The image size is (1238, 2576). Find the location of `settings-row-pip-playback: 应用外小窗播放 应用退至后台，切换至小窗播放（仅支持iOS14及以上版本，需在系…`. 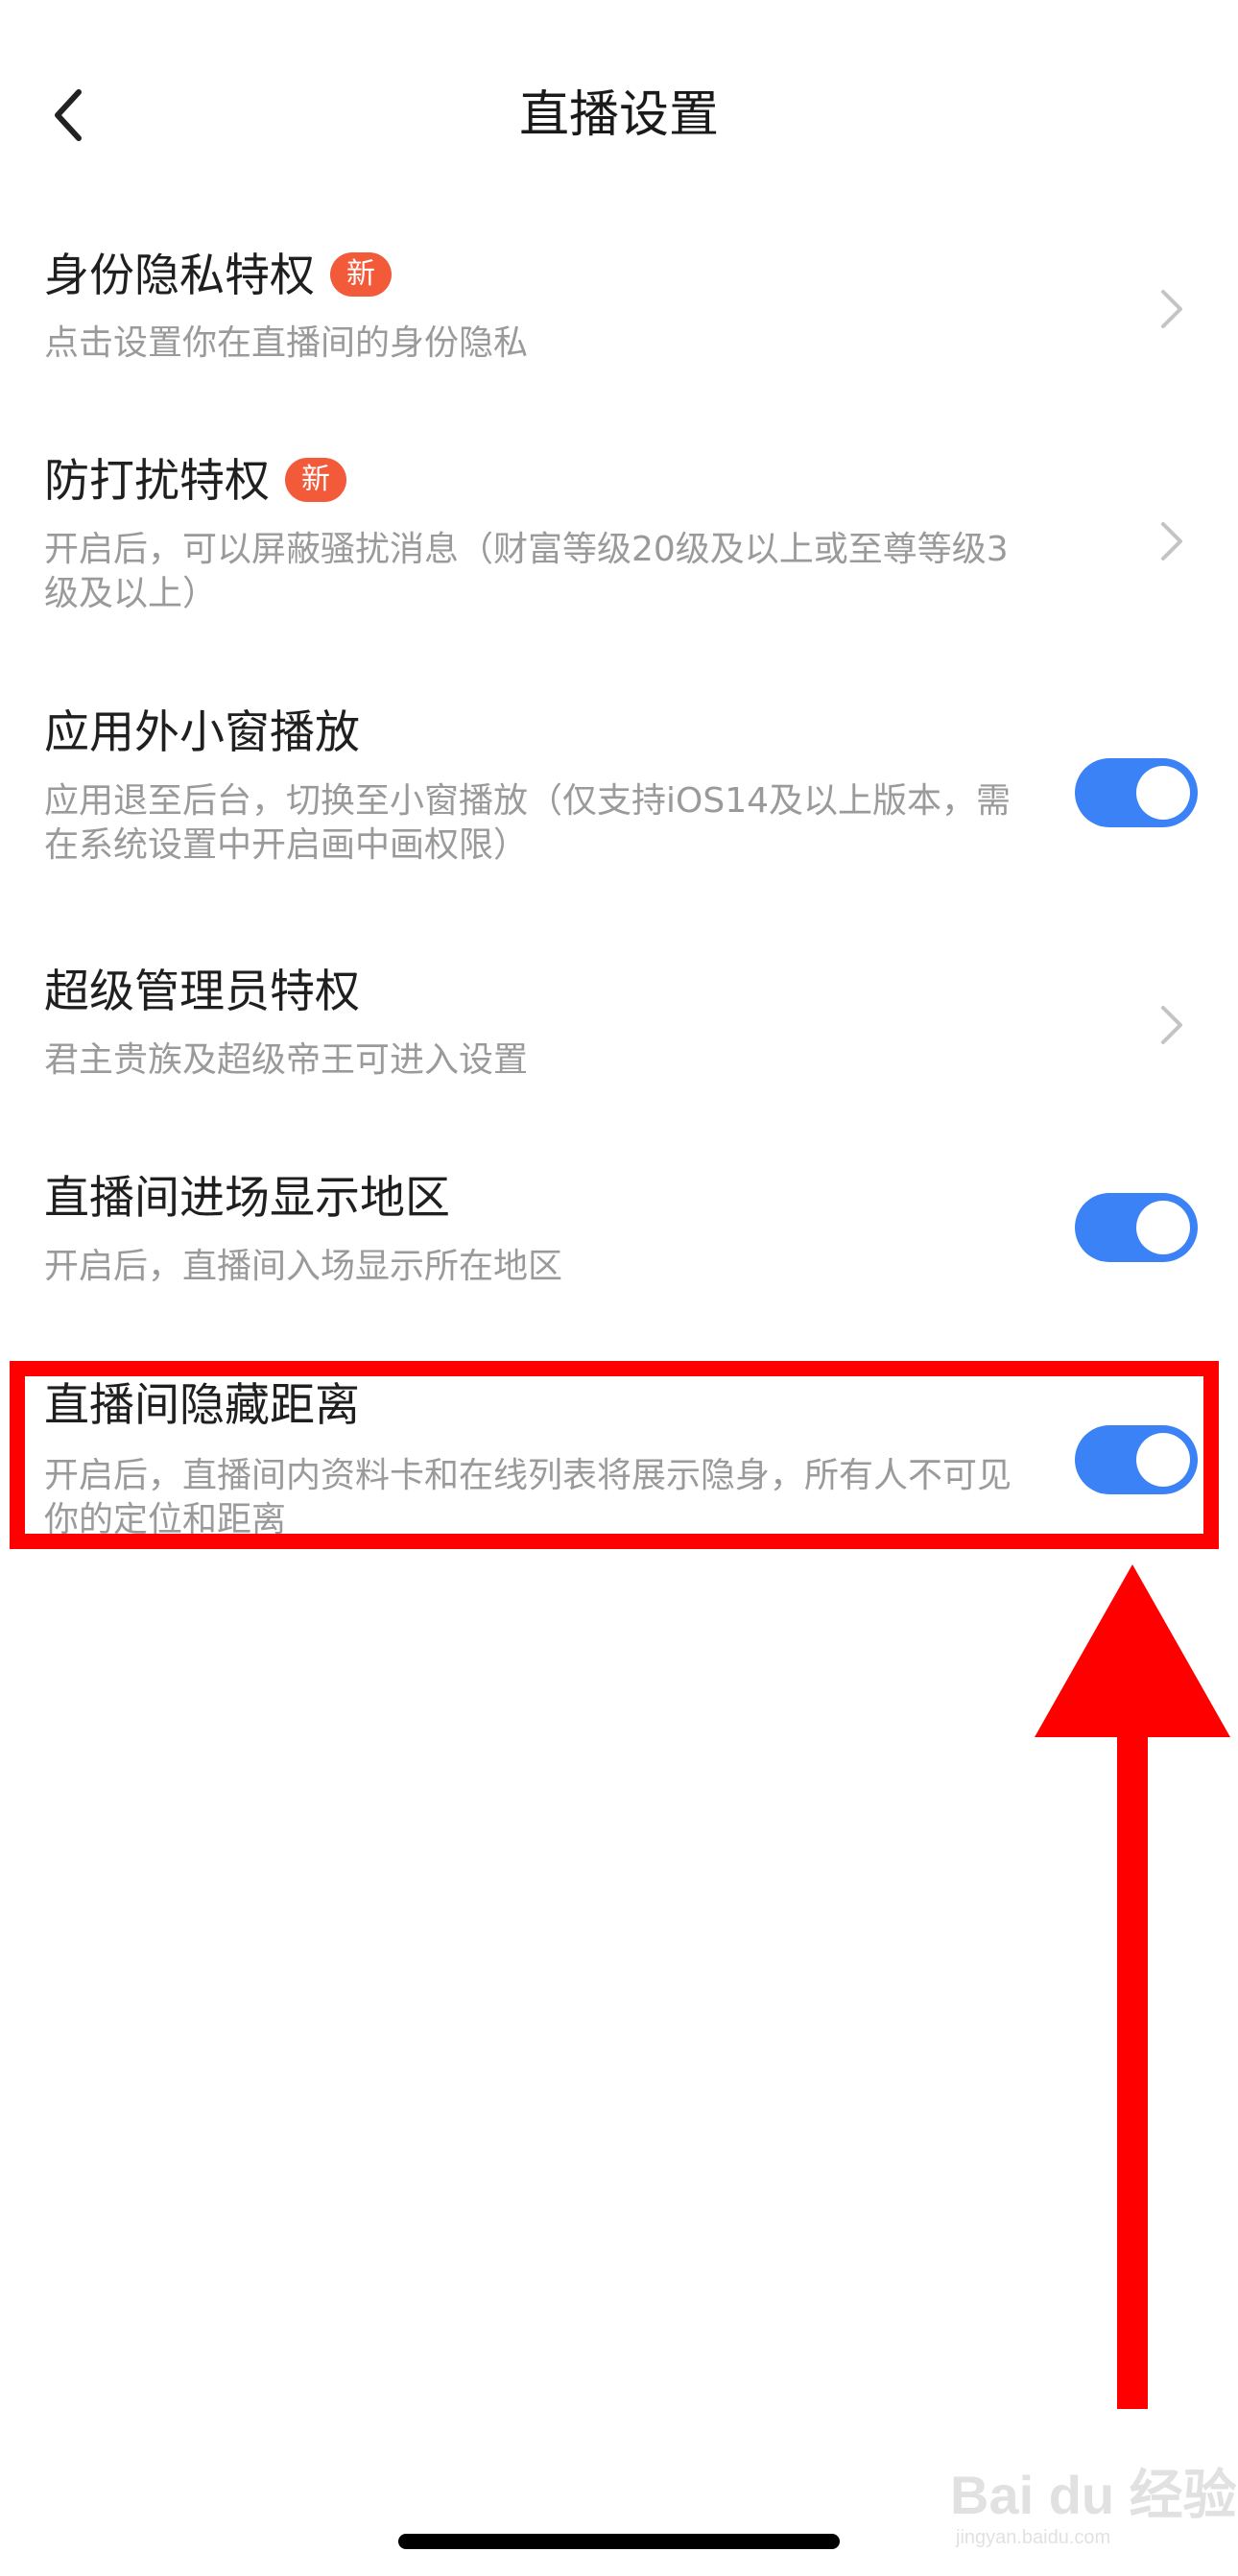

settings-row-pip-playback: 应用外小窗播放 应用退至后台，切换至小窗播放（仅支持iOS14及以上版本，需在系… is located at coordinates (619, 787).